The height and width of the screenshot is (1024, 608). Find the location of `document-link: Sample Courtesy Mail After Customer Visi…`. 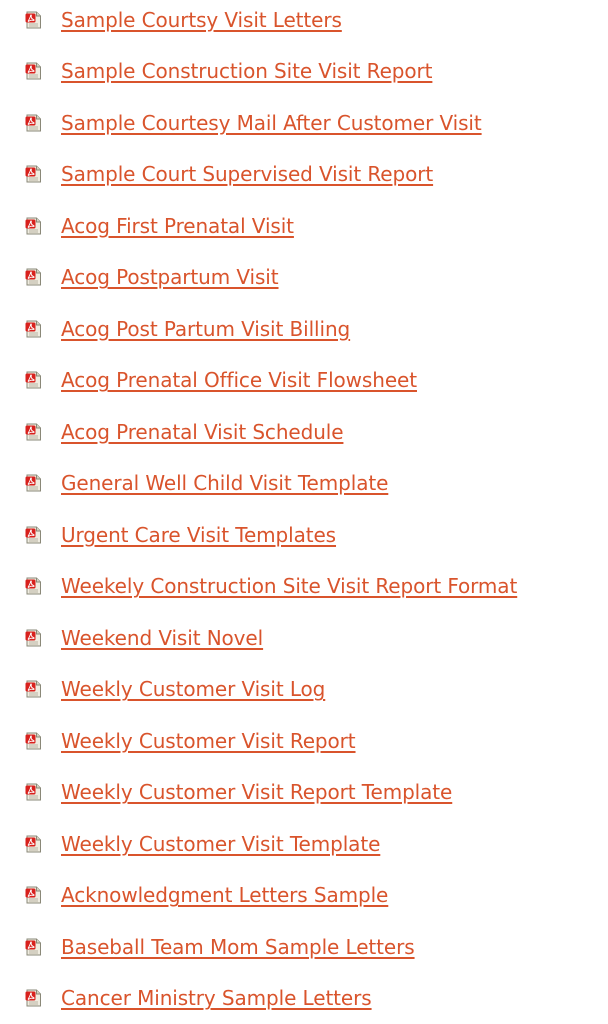

document-link: Sample Courtesy Mail After Customer Visi… is located at coordinates (271, 123).